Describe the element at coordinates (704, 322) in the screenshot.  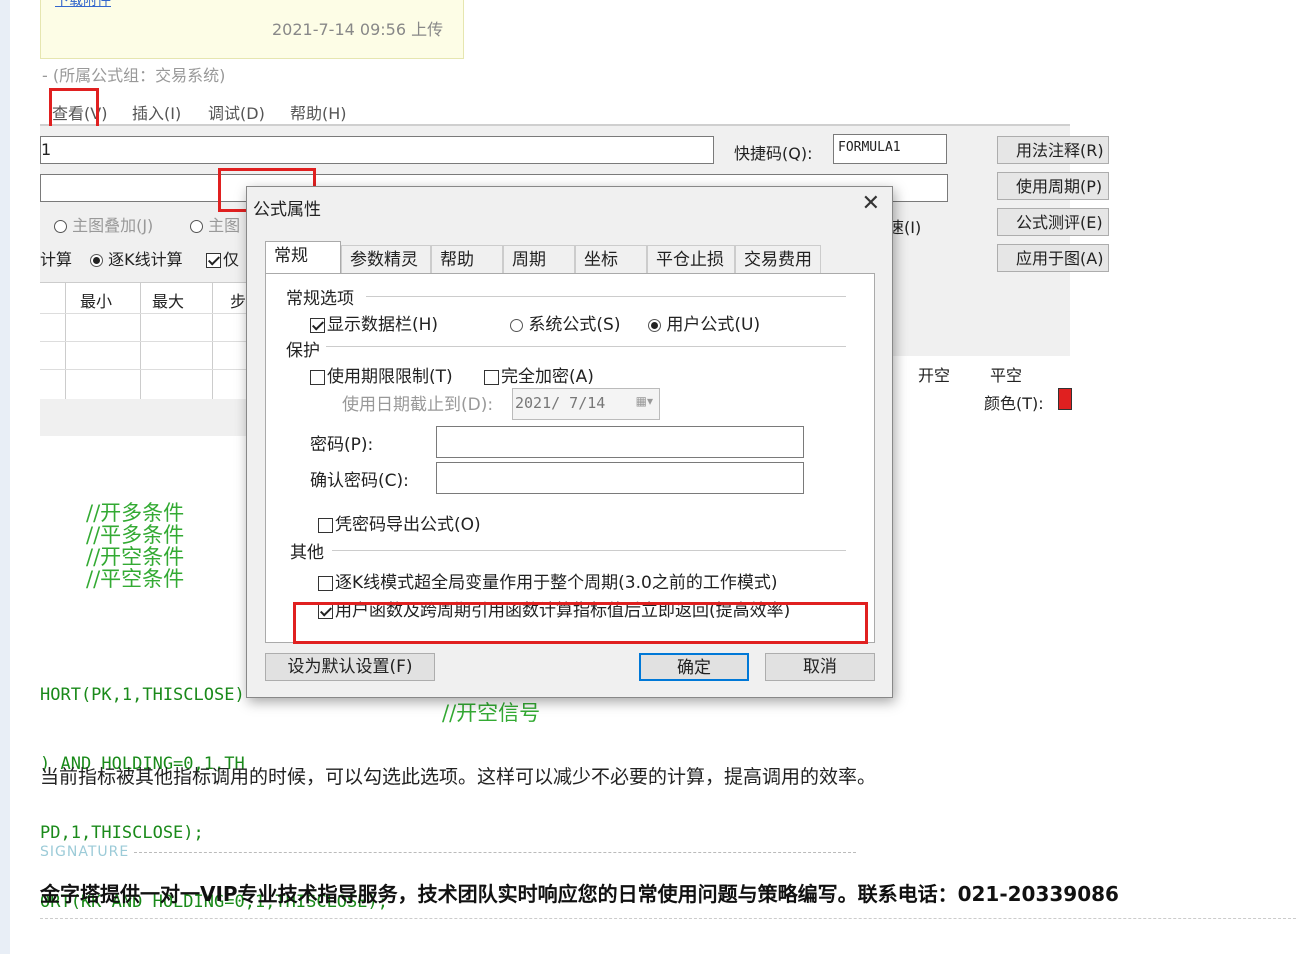
I see `user-formula-radio: 用户公式(U)` at that location.